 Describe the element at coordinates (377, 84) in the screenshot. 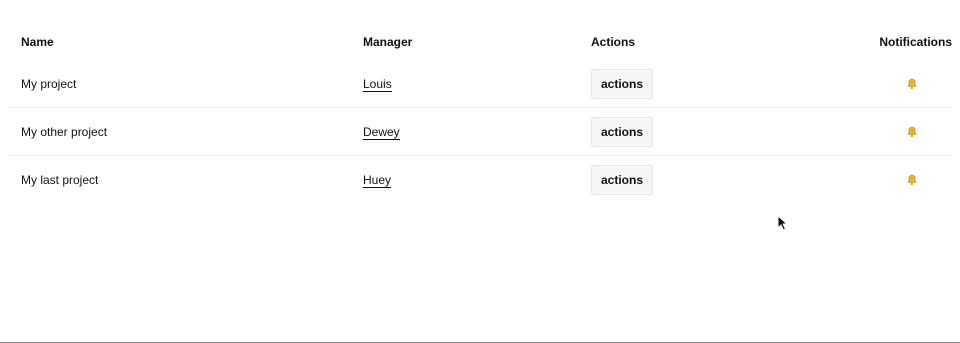

I see `manager-link: Louis` at that location.